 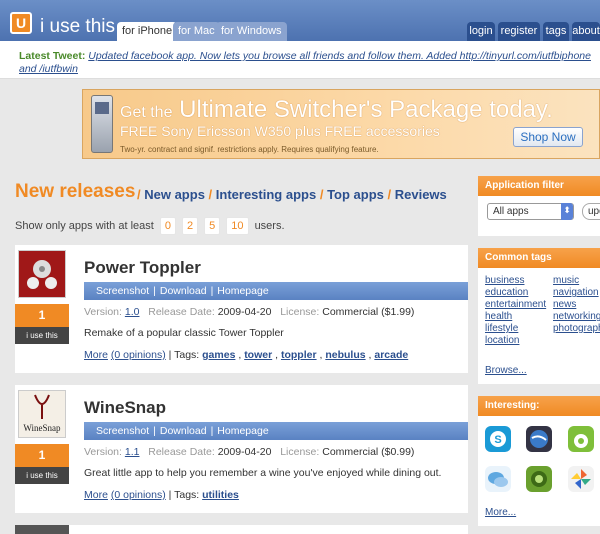 I want to click on app-filter-select: All apps, so click(x=530, y=211).